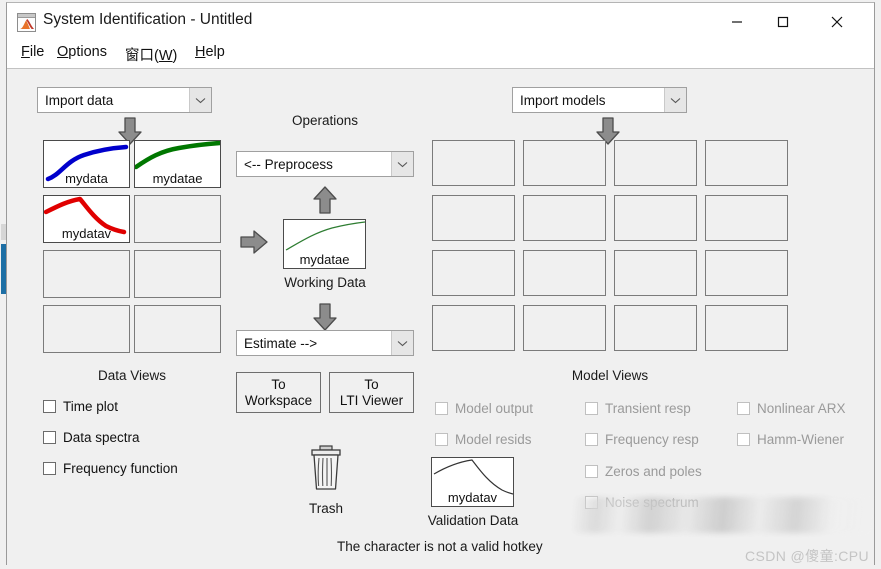 Image resolution: width=881 pixels, height=569 pixels. What do you see at coordinates (148, 19) in the screenshot?
I see `window-title: System Identification - Untitled` at bounding box center [148, 19].